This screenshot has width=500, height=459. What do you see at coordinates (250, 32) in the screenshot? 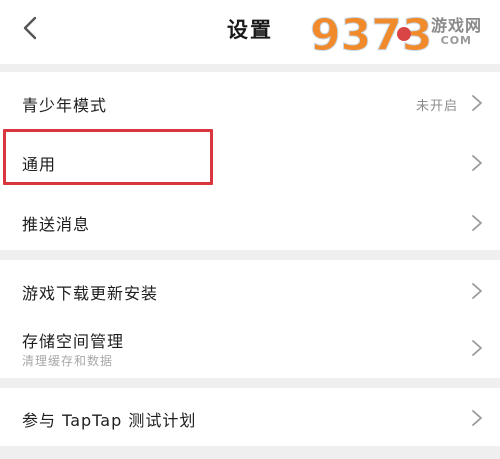
I see `top-bar: 设置 9373 游戏网 COM` at bounding box center [250, 32].